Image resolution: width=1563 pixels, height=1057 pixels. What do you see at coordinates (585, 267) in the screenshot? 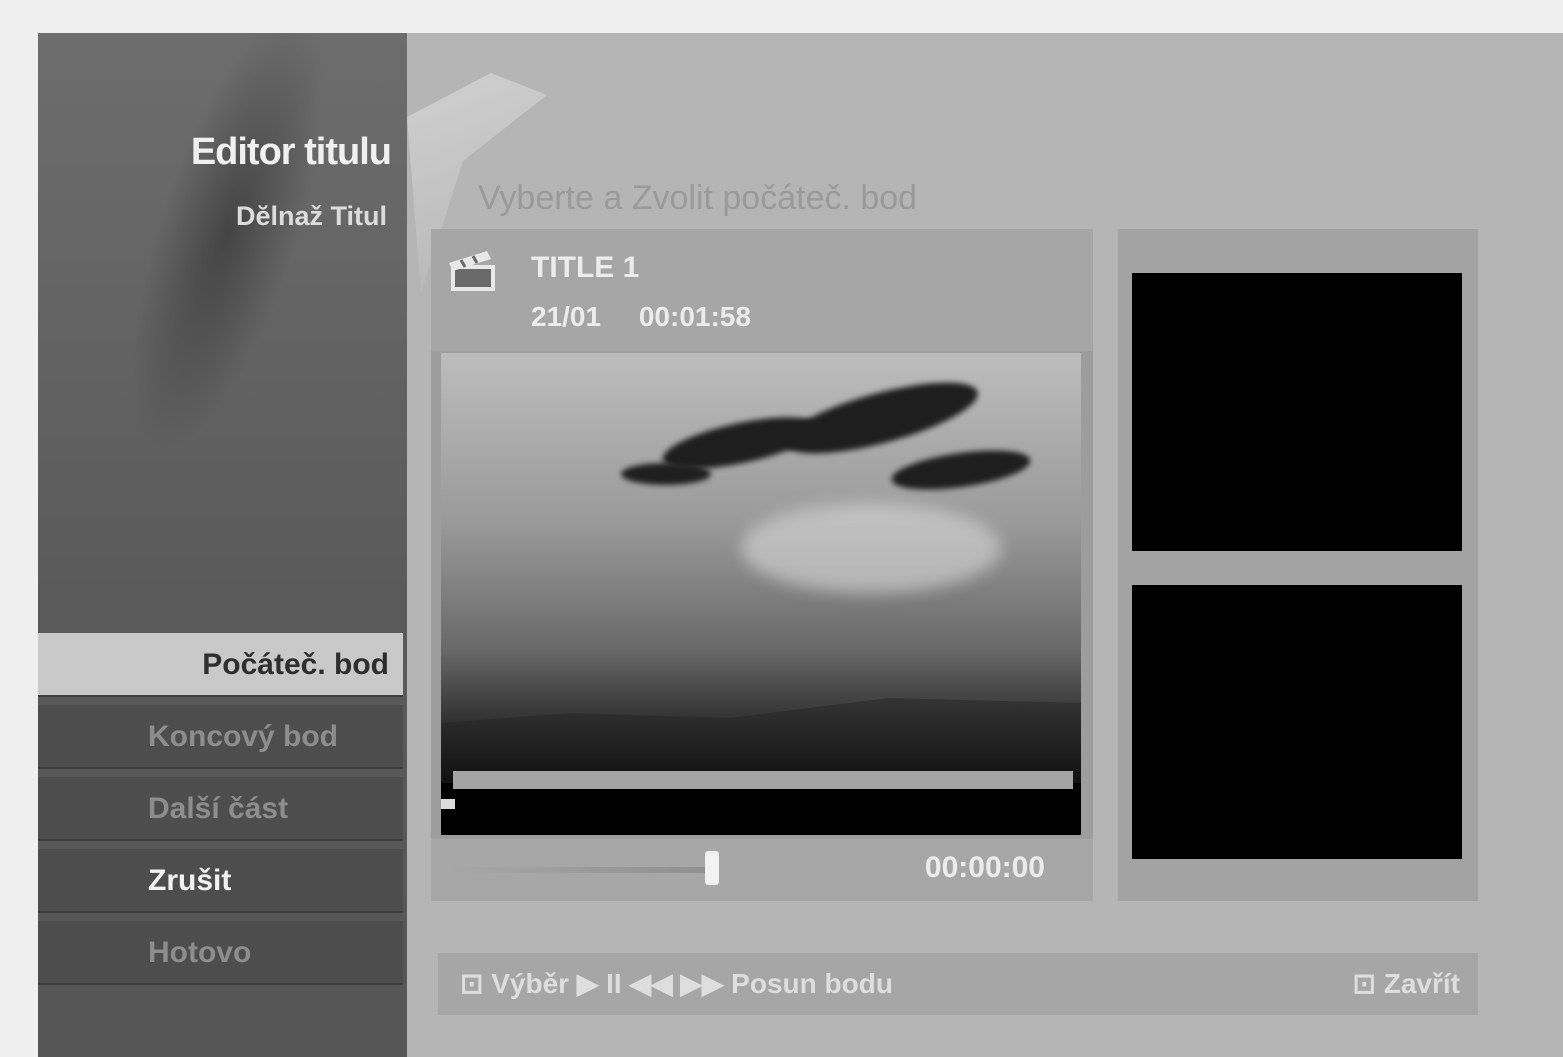
I see `title-name: TITLE 1` at bounding box center [585, 267].